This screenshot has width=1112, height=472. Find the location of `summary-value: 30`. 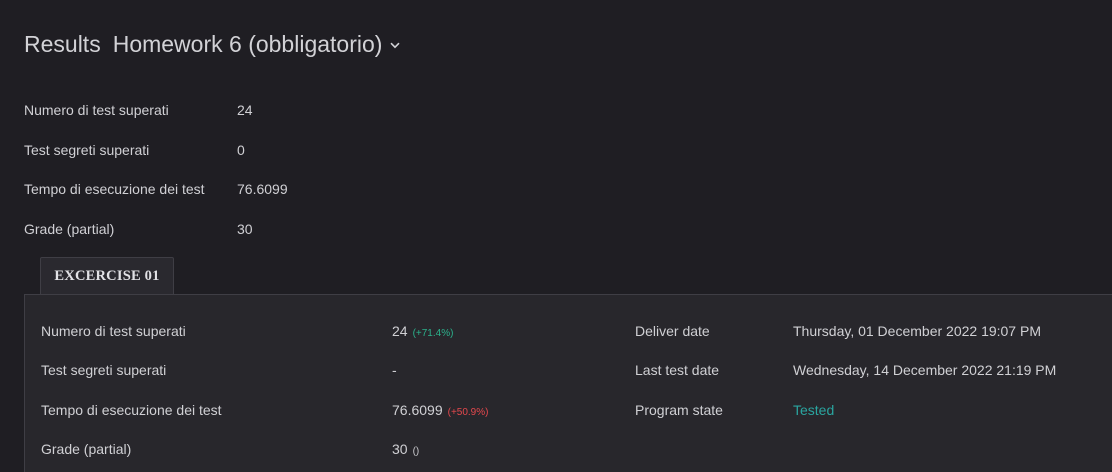

summary-value: 30 is located at coordinates (245, 228).